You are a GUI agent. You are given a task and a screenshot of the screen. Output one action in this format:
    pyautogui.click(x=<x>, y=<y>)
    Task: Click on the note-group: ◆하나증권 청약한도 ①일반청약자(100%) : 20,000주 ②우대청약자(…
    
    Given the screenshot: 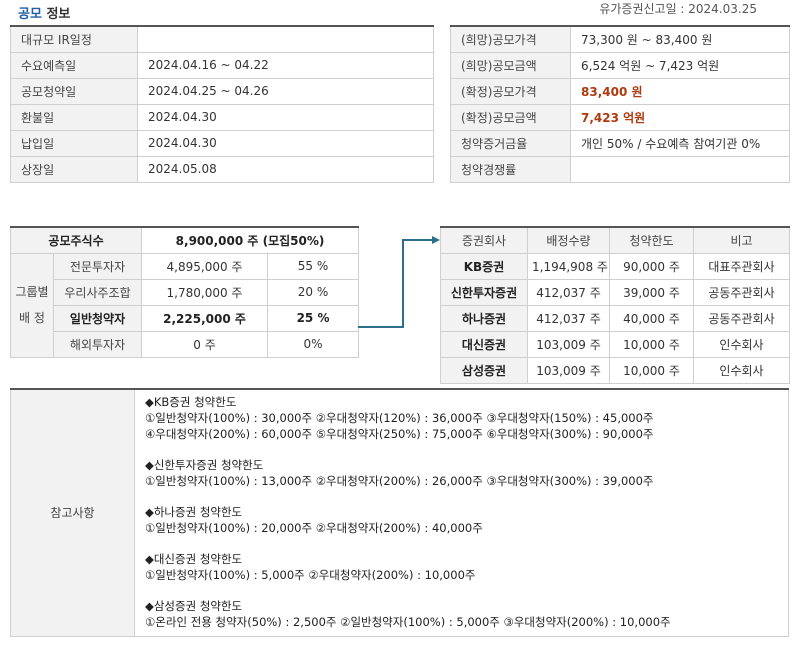 What is the action you would take?
    pyautogui.click(x=461, y=520)
    